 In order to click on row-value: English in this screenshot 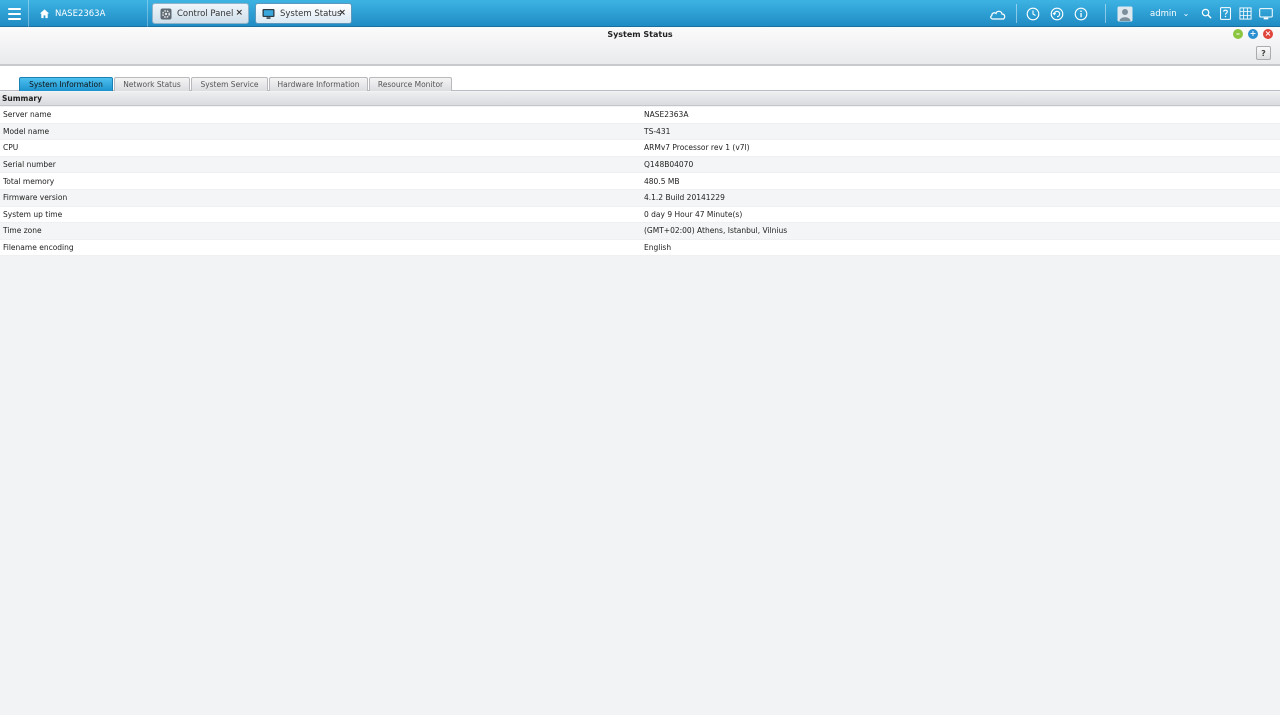, I will do `click(658, 248)`.